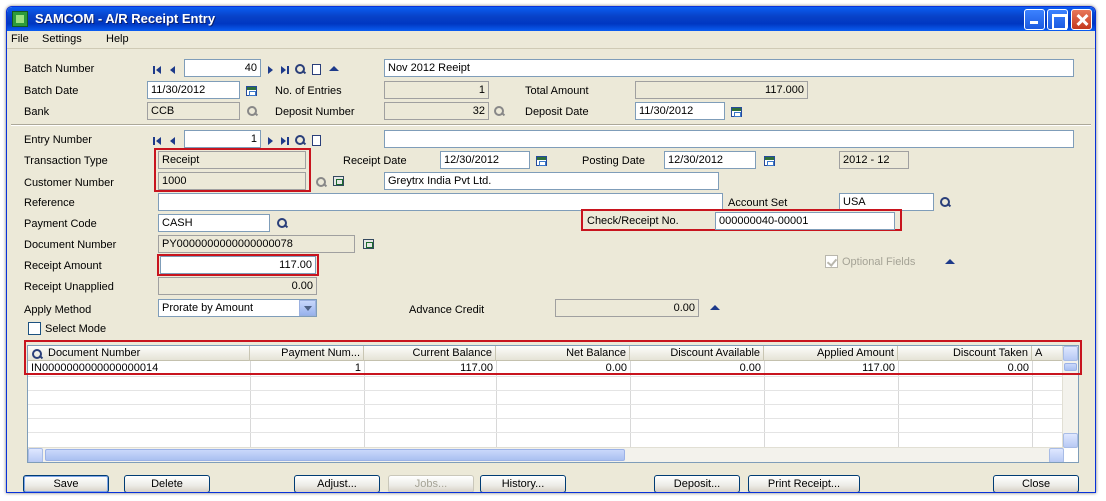 The image size is (1106, 501). I want to click on first-entry-icon, so click(158, 141).